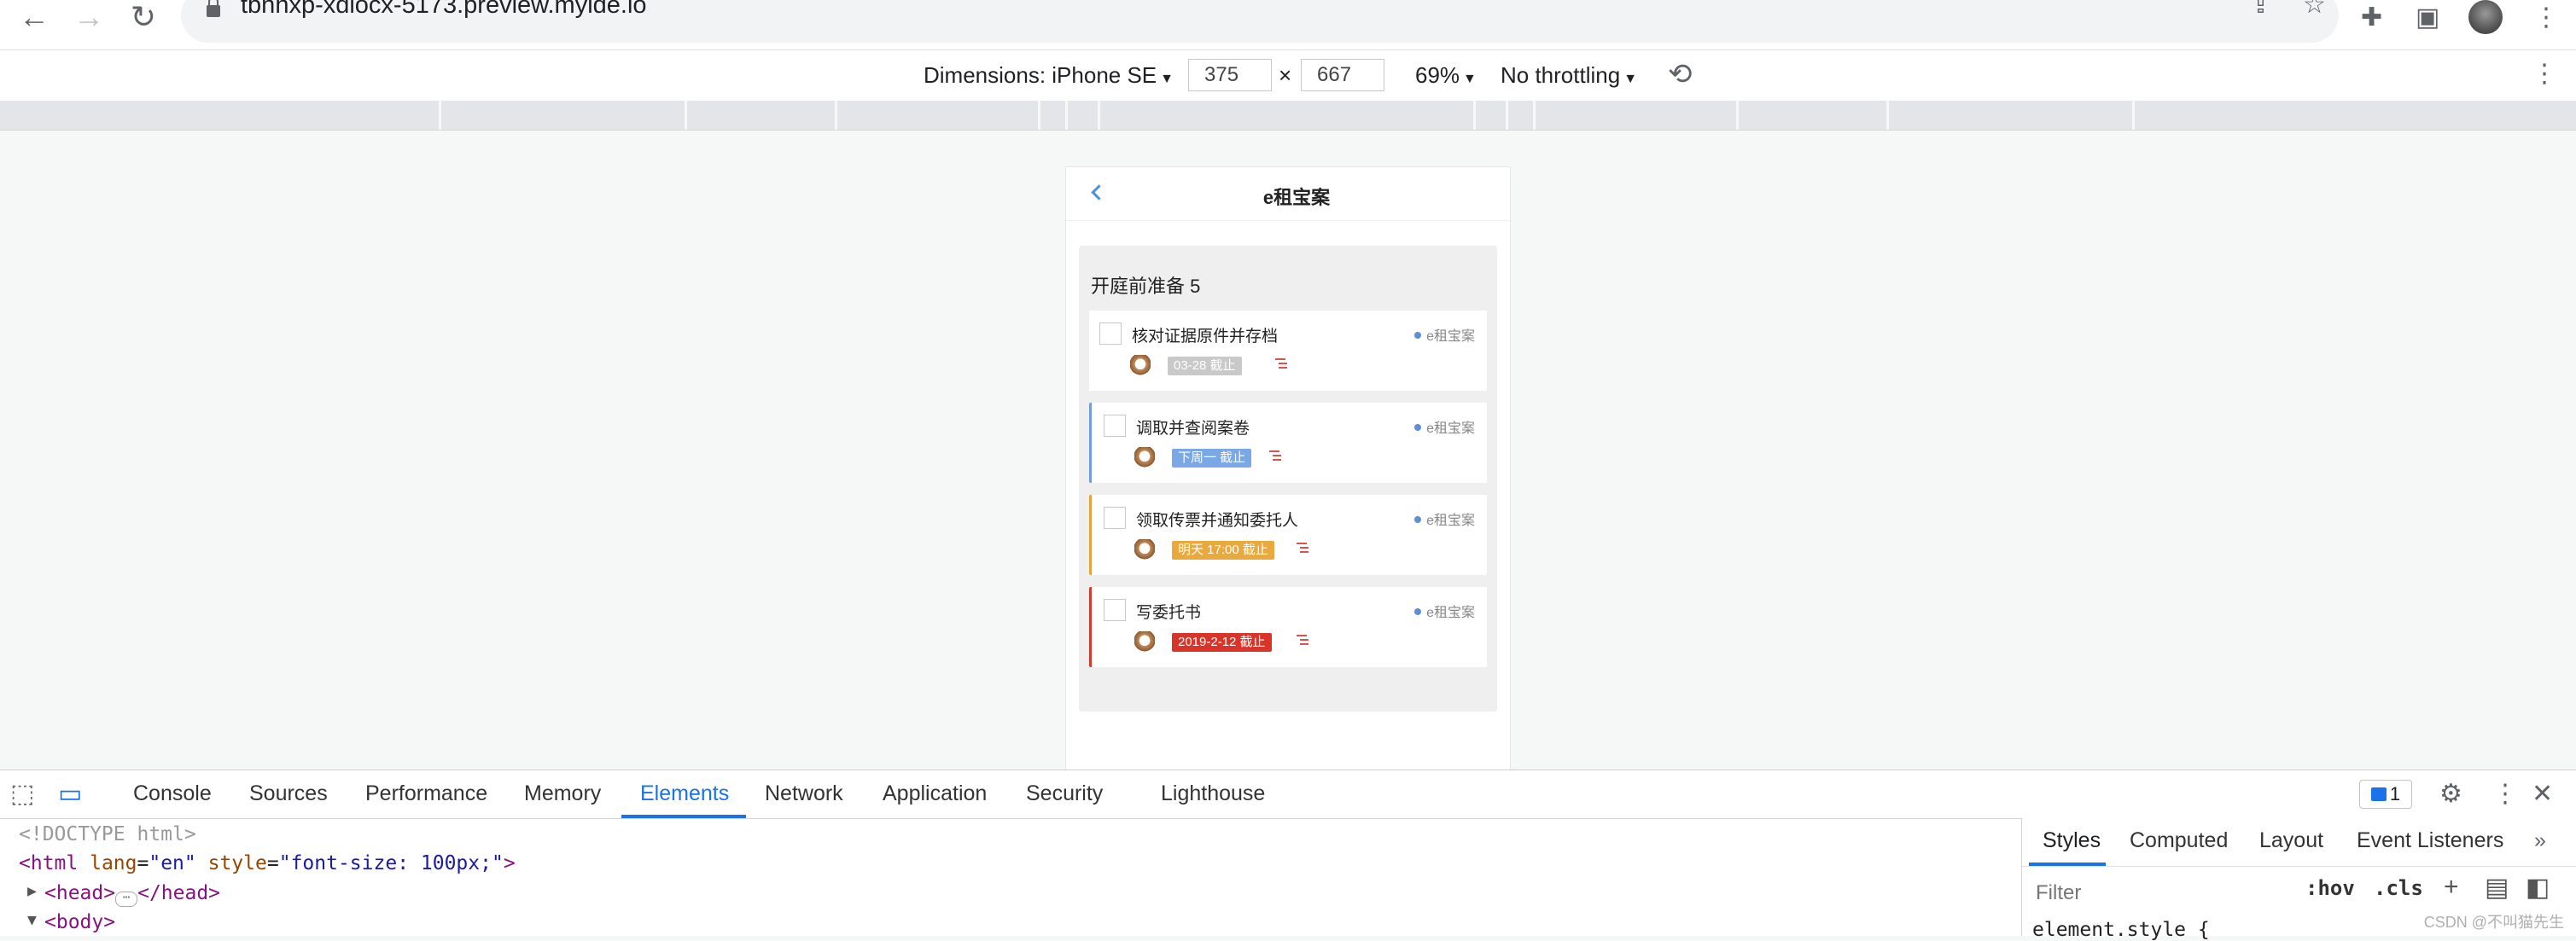 This screenshot has height=941, width=2576. I want to click on forward-button: →, so click(89, 17).